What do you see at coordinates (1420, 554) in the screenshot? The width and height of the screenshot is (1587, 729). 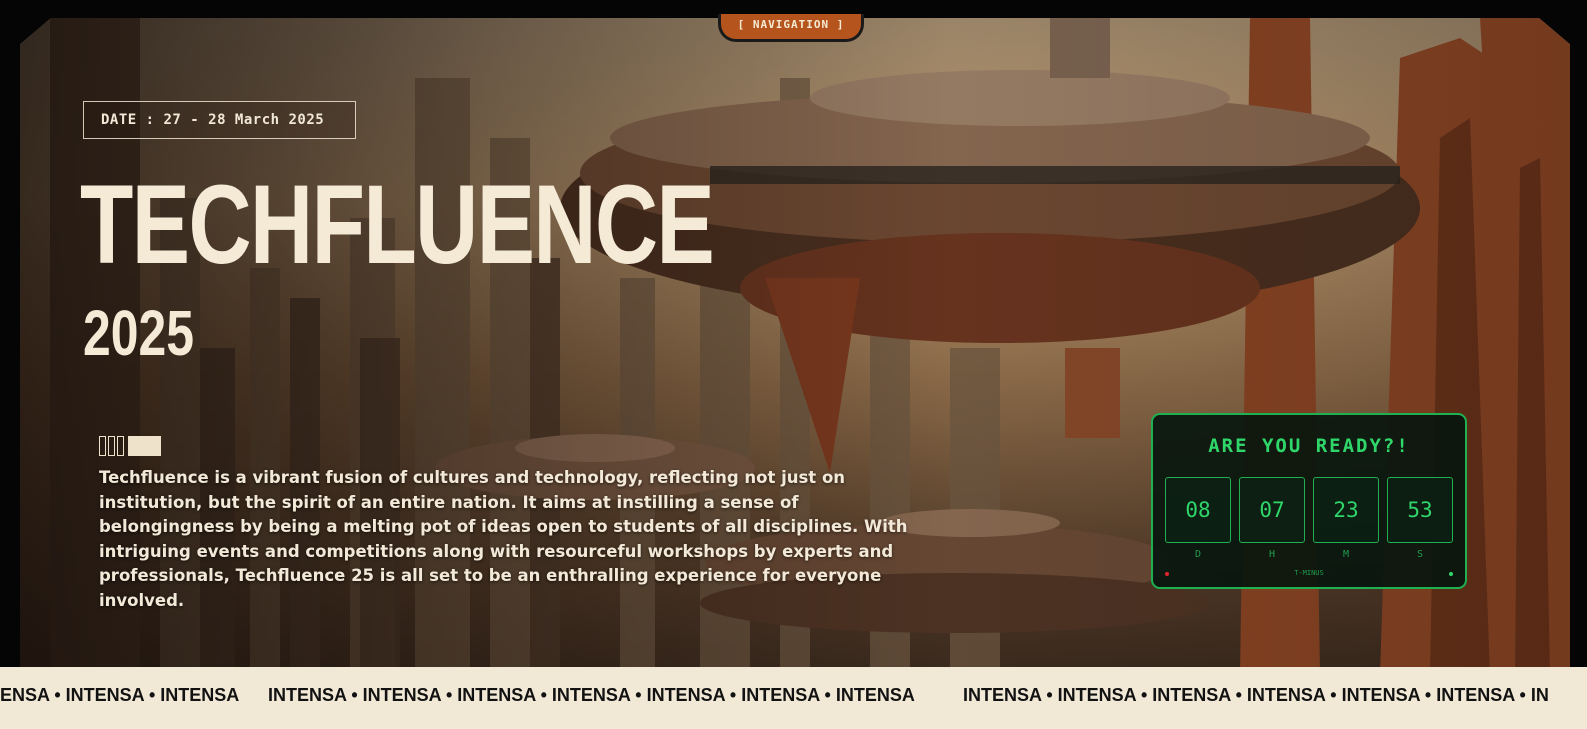 I see `countdown-seconds-label: S` at bounding box center [1420, 554].